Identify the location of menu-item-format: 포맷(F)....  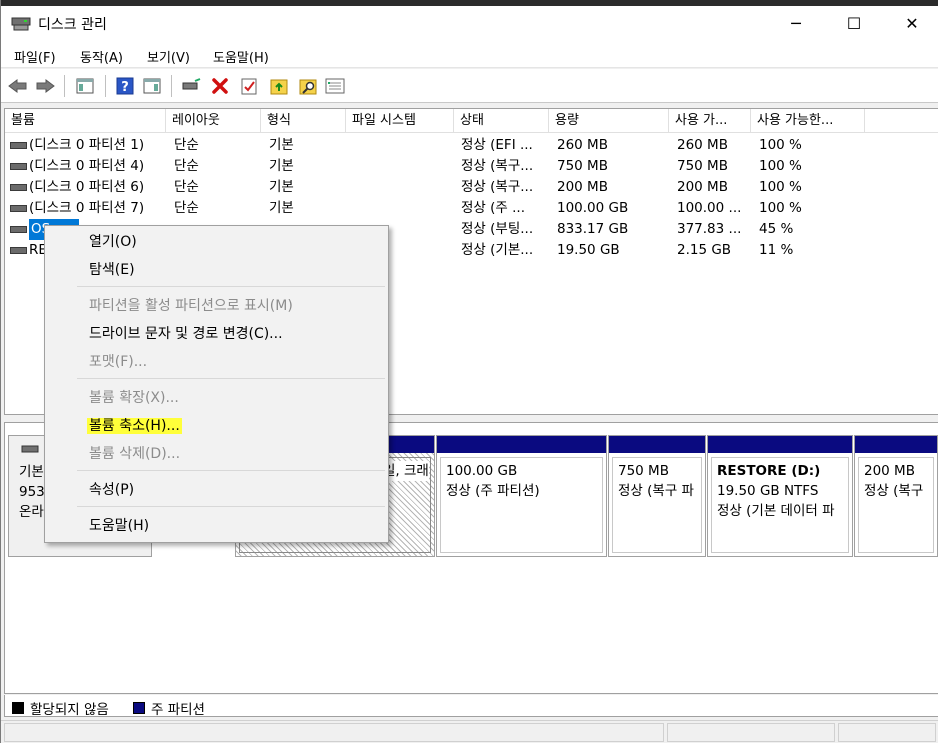
(118, 362).